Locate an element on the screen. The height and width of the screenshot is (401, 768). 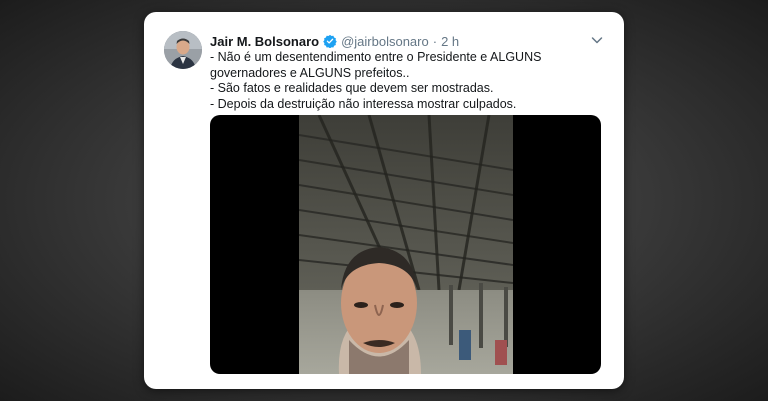
chevron-down-icon is located at coordinates (597, 40).